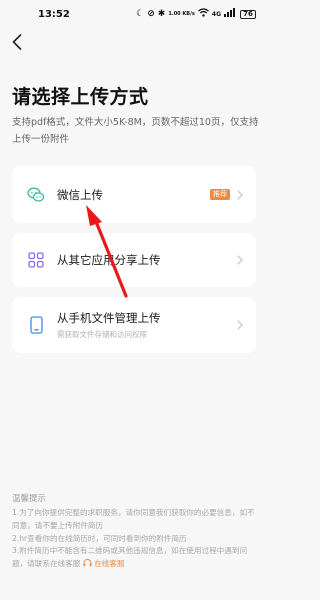 The height and width of the screenshot is (600, 320). I want to click on share-from-app-option: 从其它应用分享上传, so click(134, 260).